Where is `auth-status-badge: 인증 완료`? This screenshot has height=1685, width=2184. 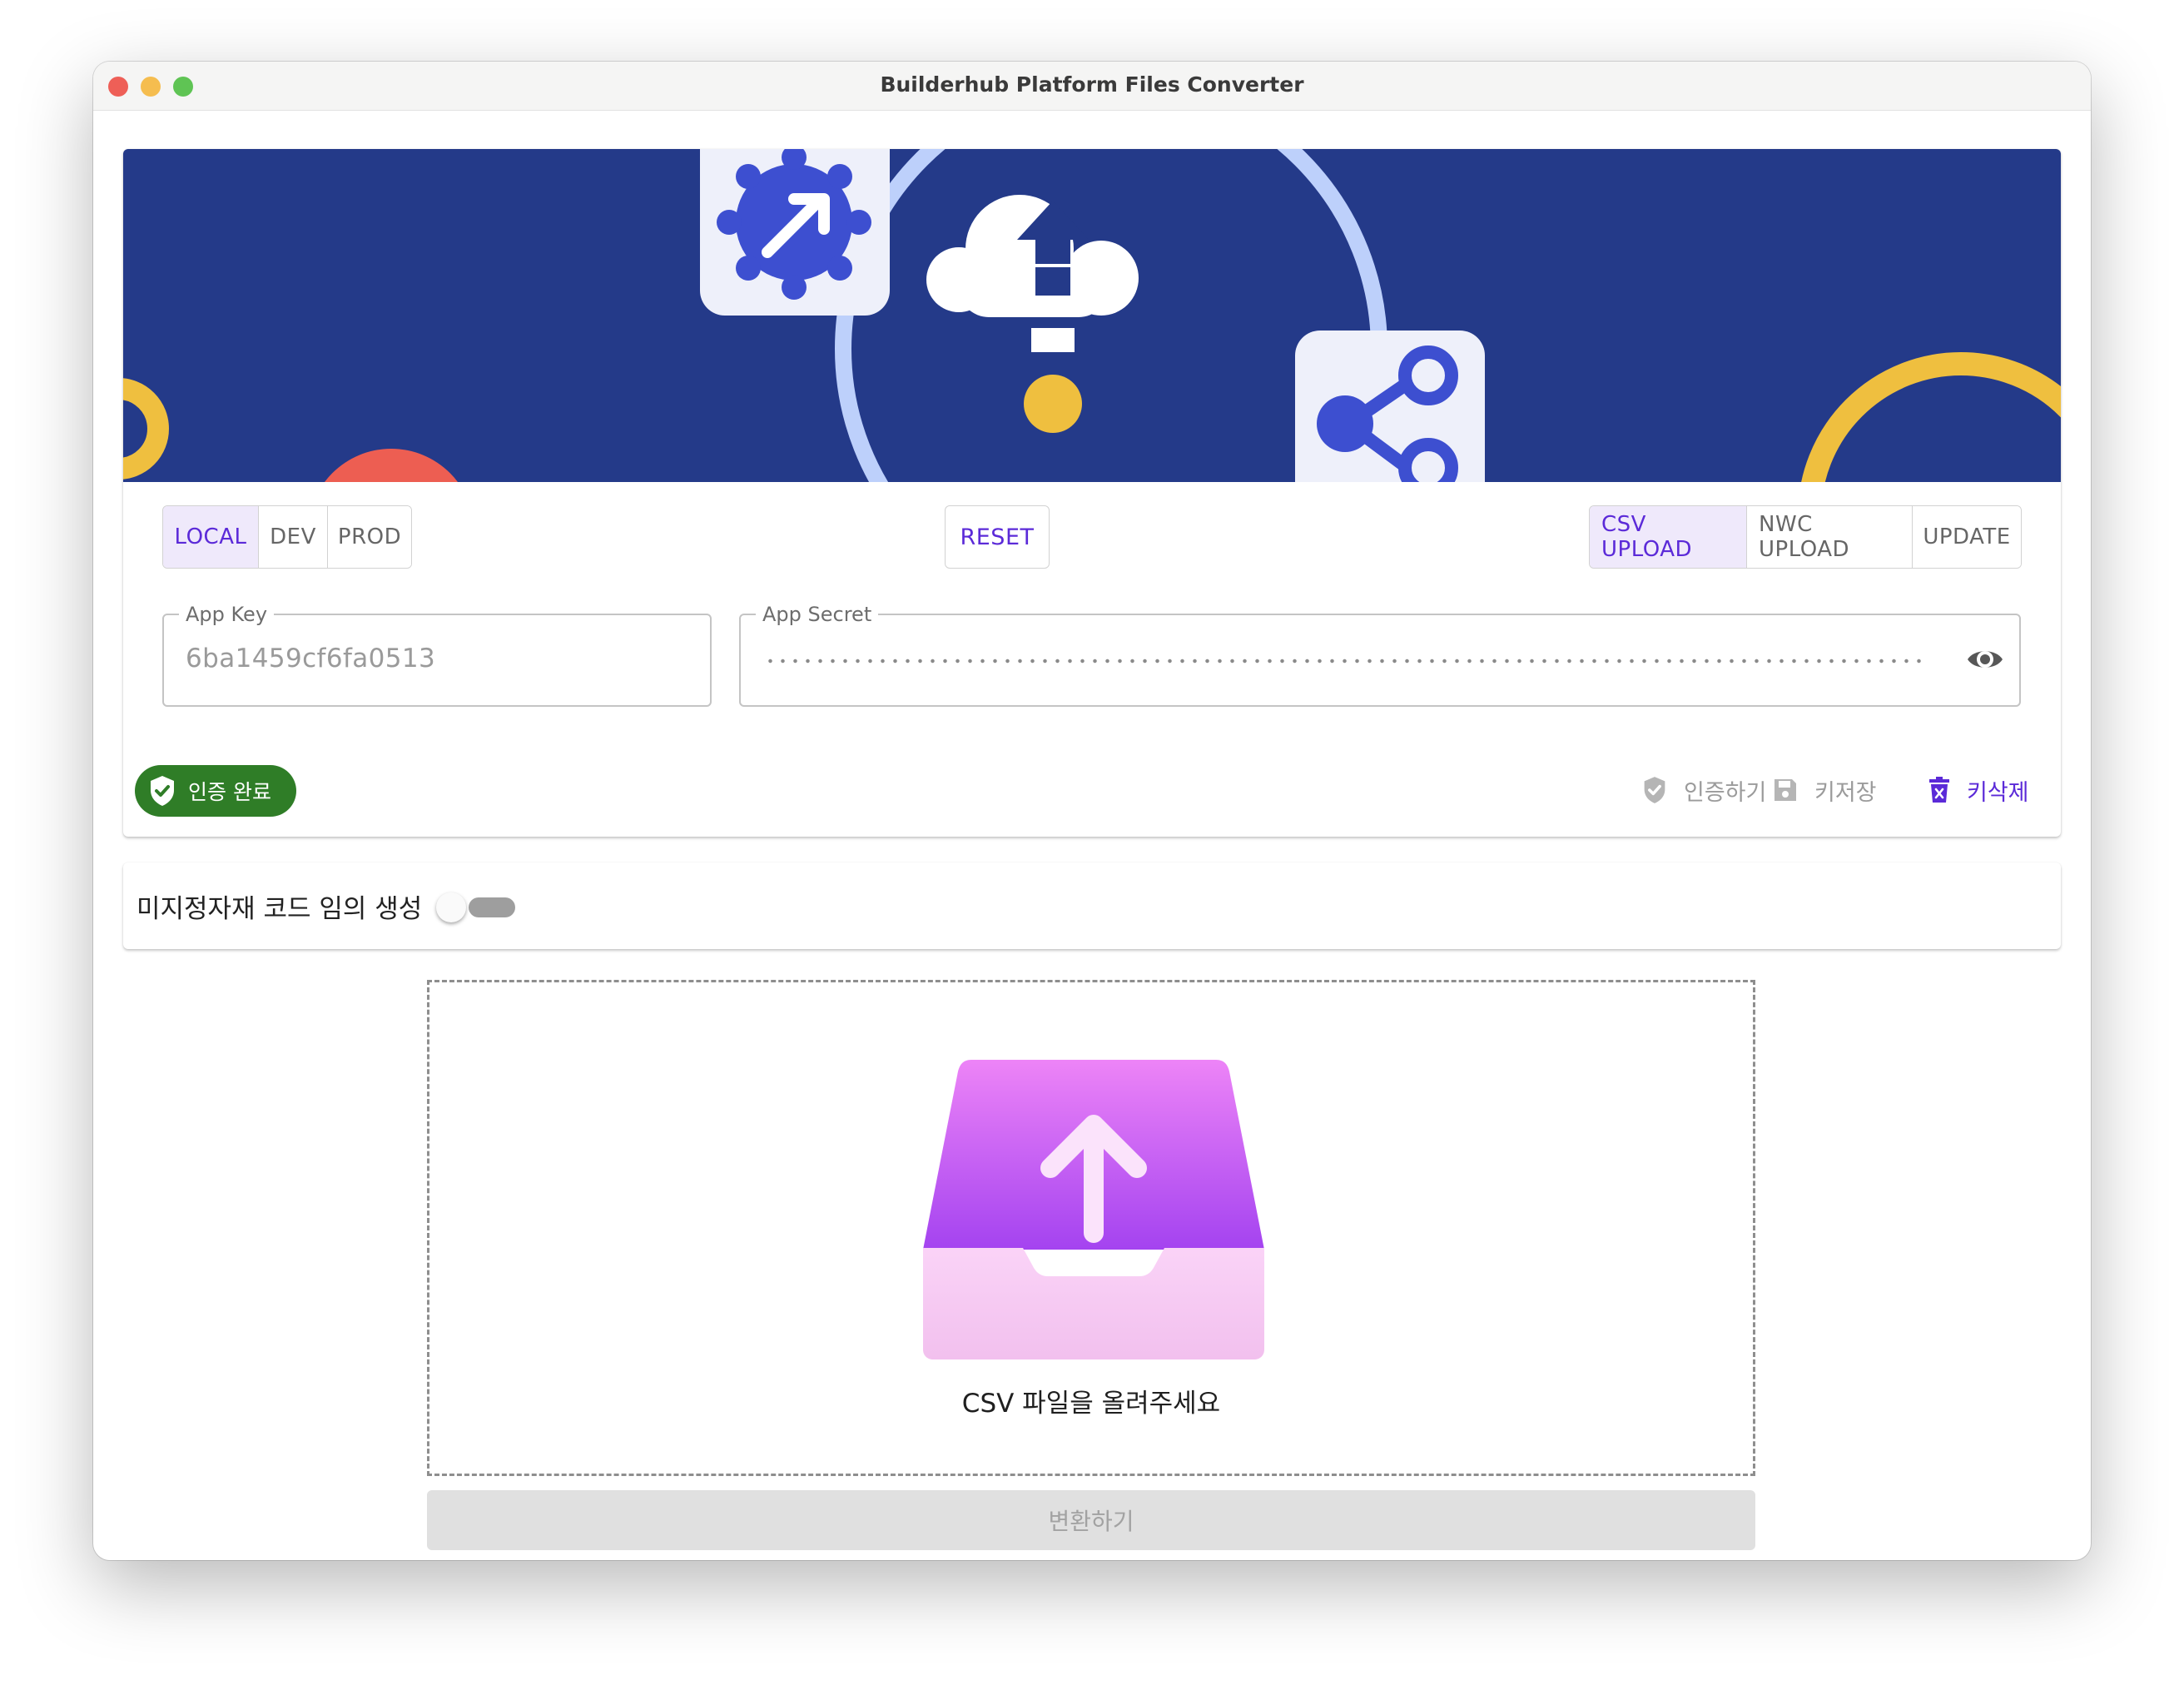 auth-status-badge: 인증 완료 is located at coordinates (215, 791).